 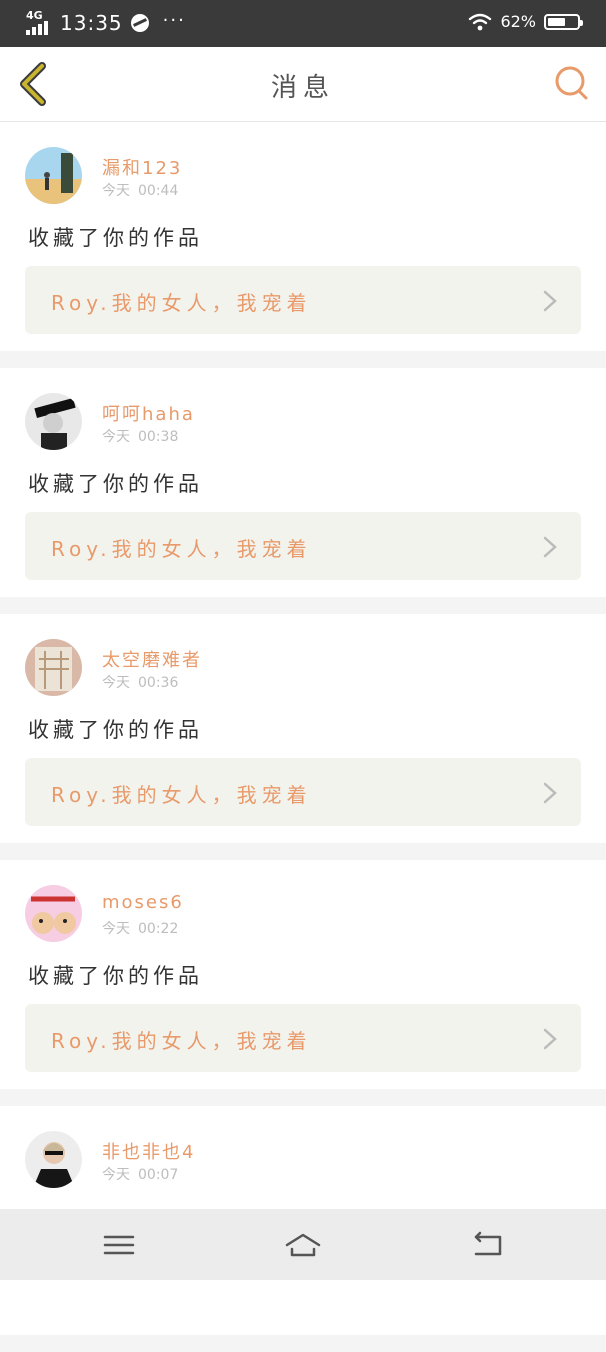 What do you see at coordinates (152, 659) in the screenshot?
I see `username: 太空磨难者` at bounding box center [152, 659].